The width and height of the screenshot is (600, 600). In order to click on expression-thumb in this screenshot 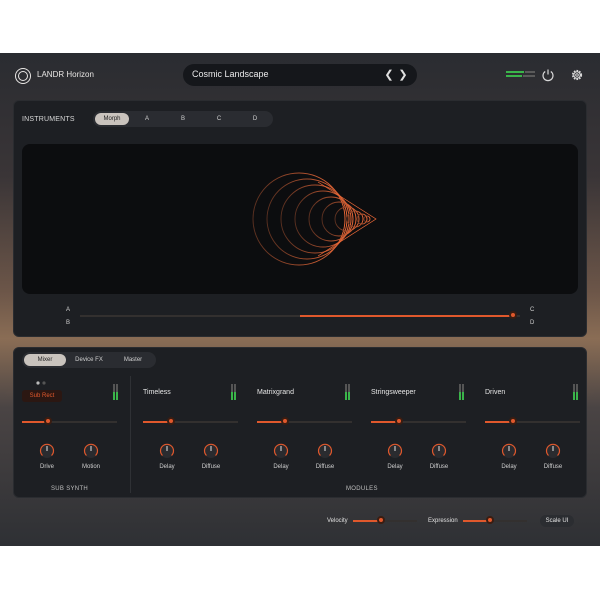, I will do `click(490, 520)`.